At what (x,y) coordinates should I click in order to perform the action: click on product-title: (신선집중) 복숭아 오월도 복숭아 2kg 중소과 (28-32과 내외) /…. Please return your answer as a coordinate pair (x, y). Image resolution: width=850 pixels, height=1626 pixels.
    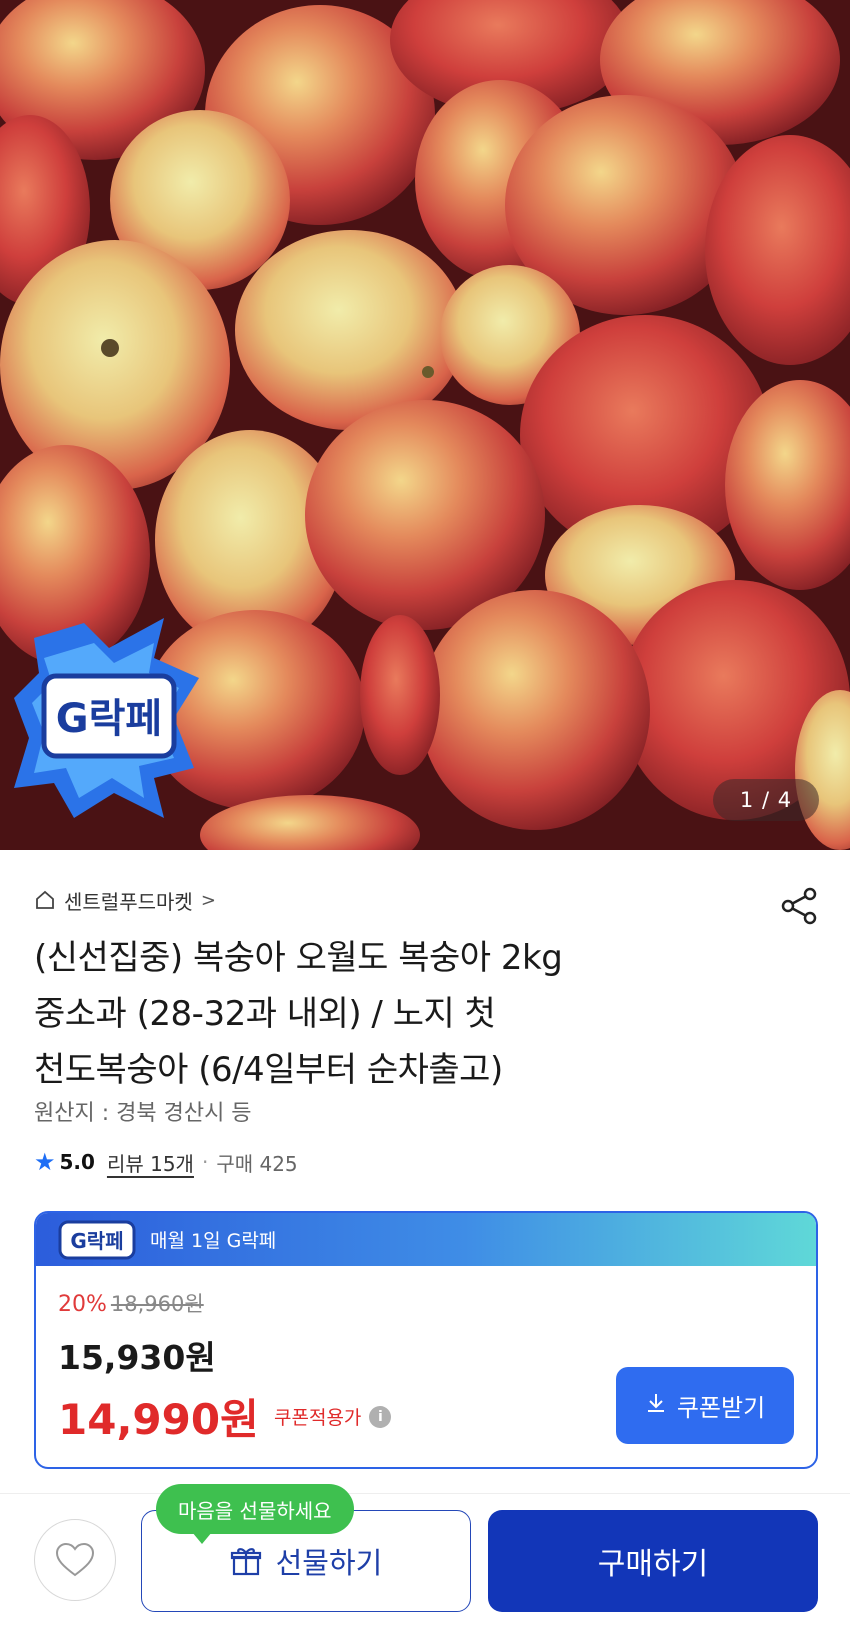
    Looking at the image, I should click on (394, 1014).